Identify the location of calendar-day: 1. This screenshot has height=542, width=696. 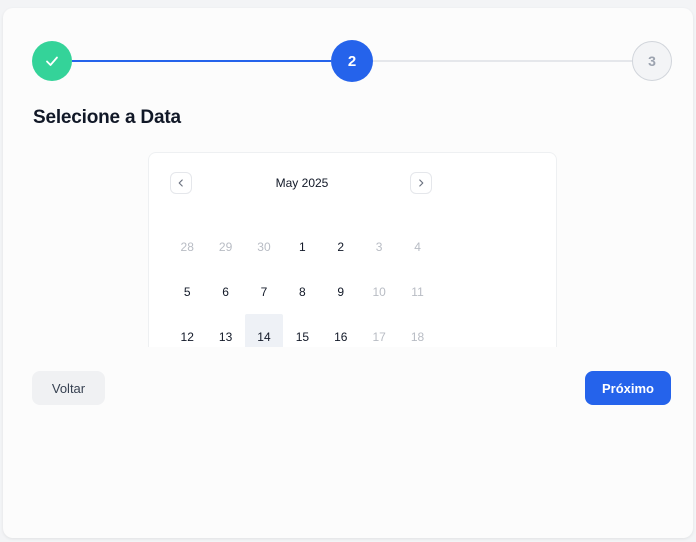
(302, 246).